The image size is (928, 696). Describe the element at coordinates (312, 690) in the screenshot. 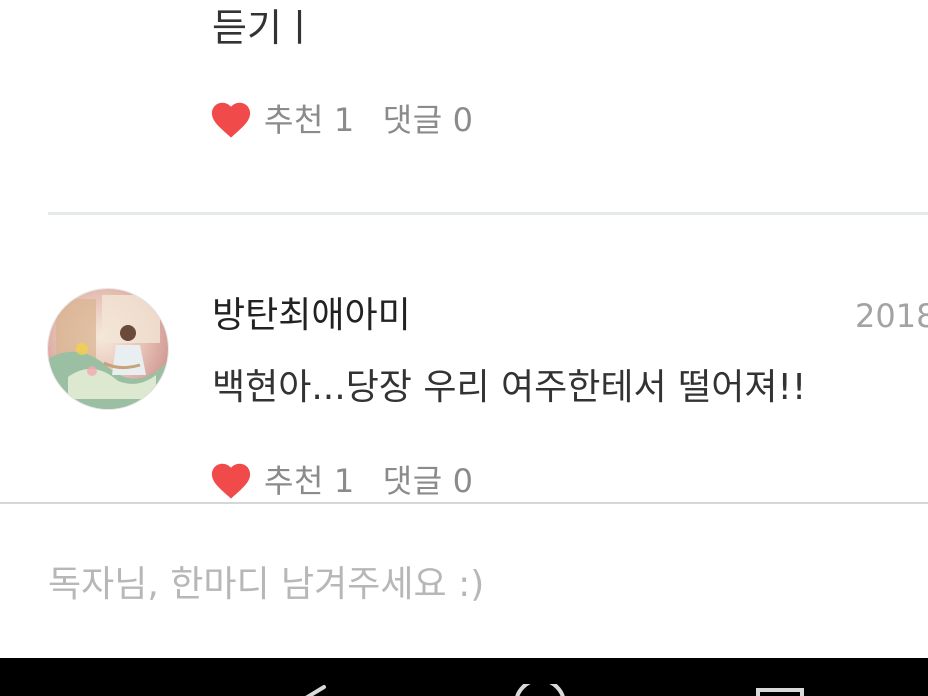

I see `back-triangle-icon` at that location.